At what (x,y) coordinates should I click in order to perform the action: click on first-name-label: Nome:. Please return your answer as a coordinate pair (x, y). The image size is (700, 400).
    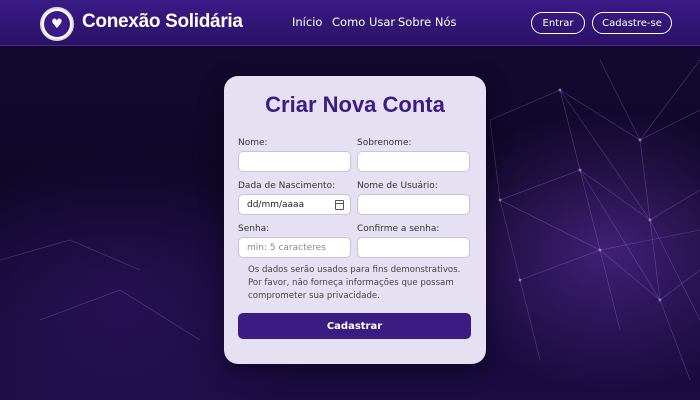
    Looking at the image, I should click on (253, 143).